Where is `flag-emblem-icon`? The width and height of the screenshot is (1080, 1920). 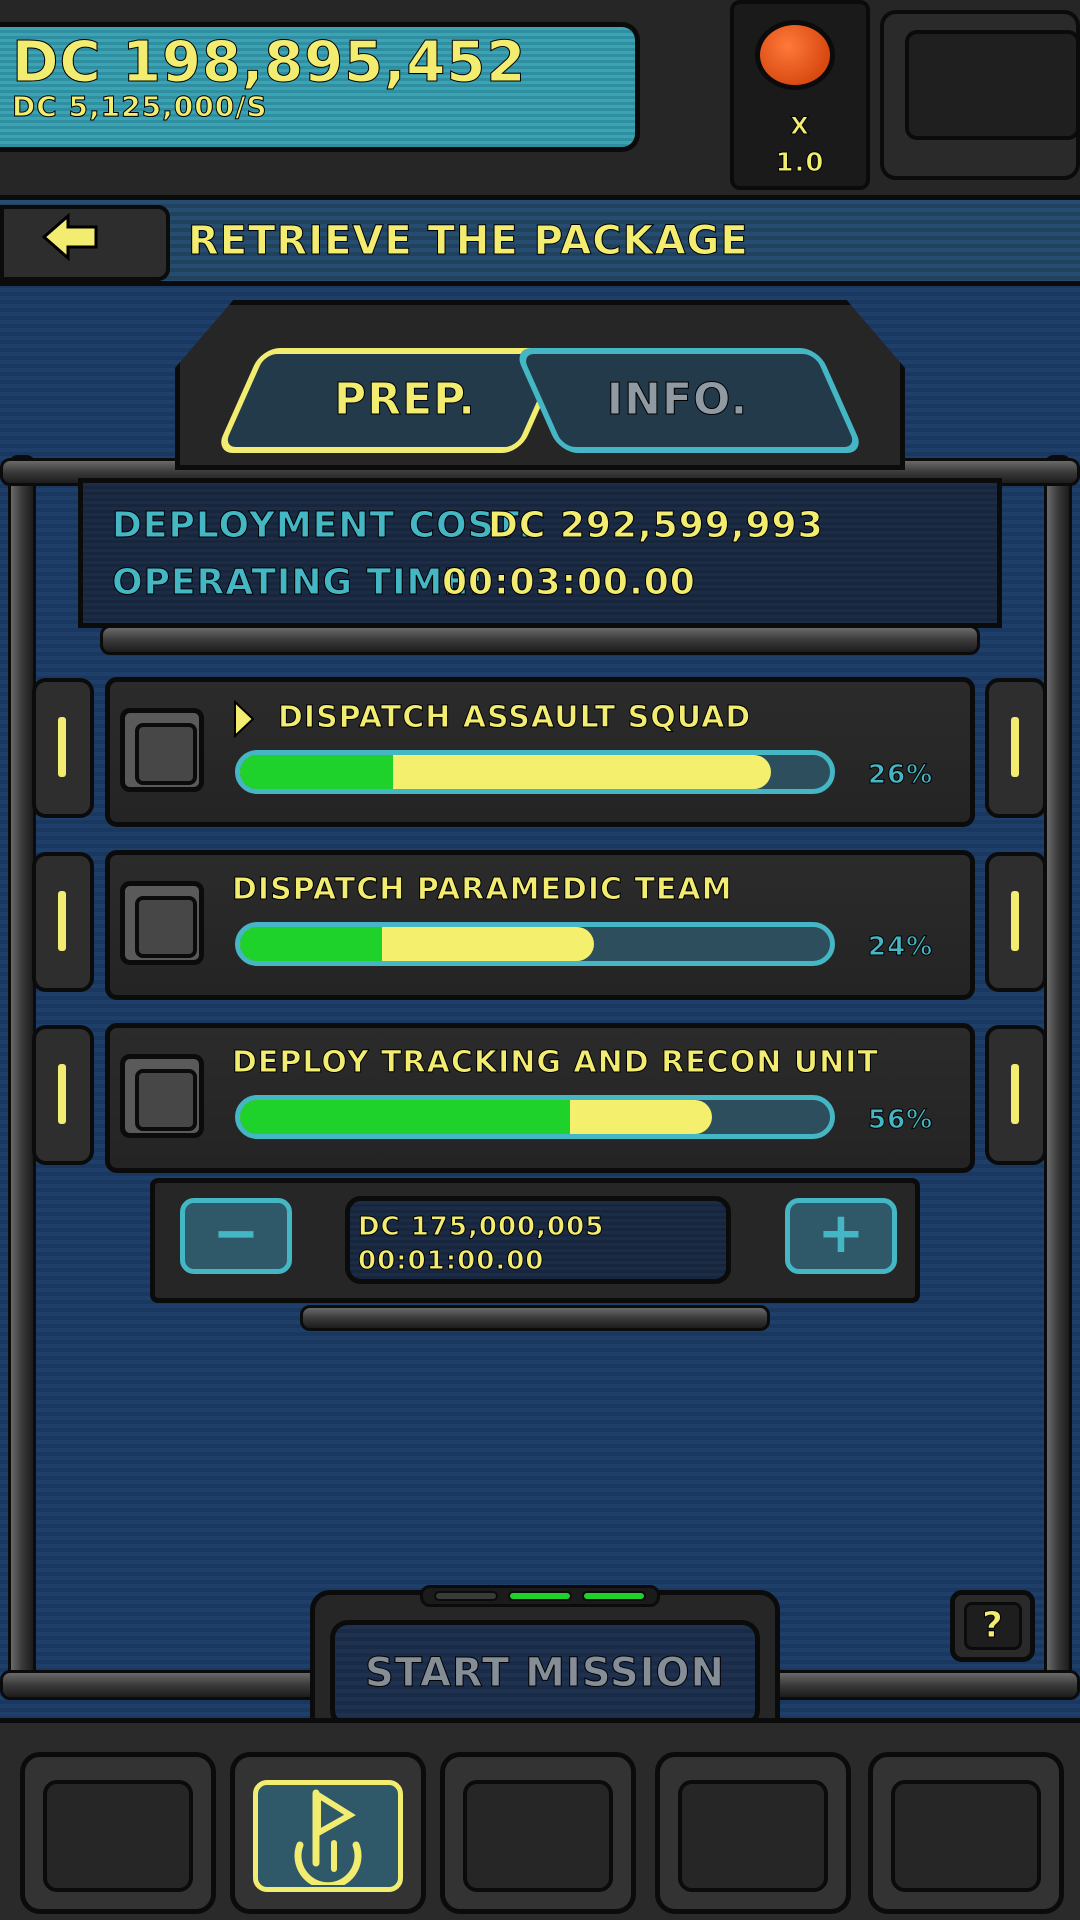
flag-emblem-icon is located at coordinates (328, 1837).